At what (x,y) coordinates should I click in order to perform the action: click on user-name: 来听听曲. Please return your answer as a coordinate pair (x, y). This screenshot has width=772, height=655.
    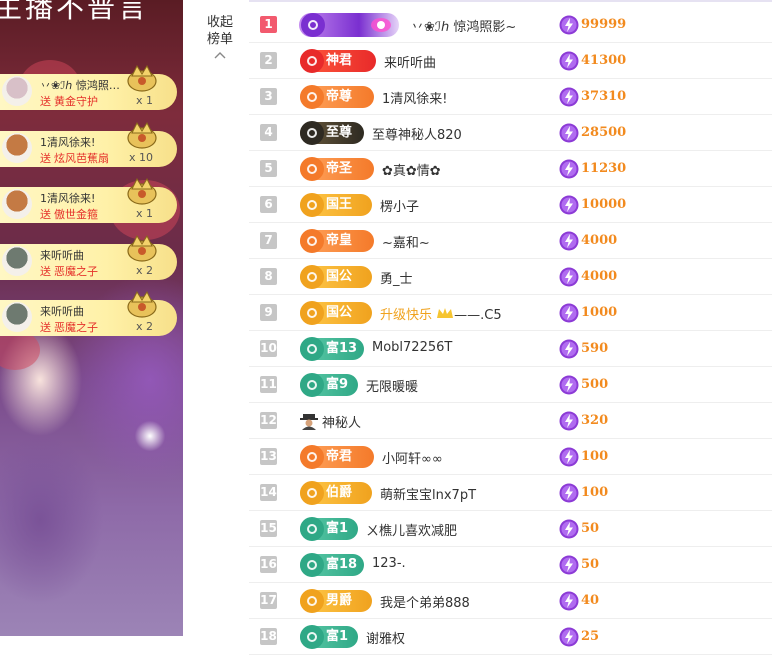
    Looking at the image, I should click on (410, 61).